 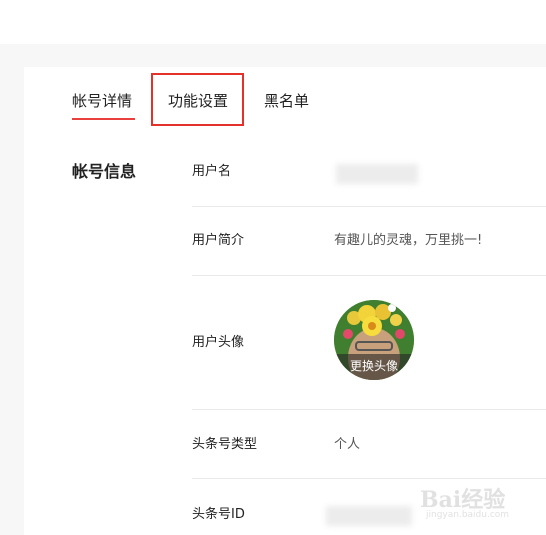 I want to click on tab-blacklist: 黑名单, so click(x=286, y=101).